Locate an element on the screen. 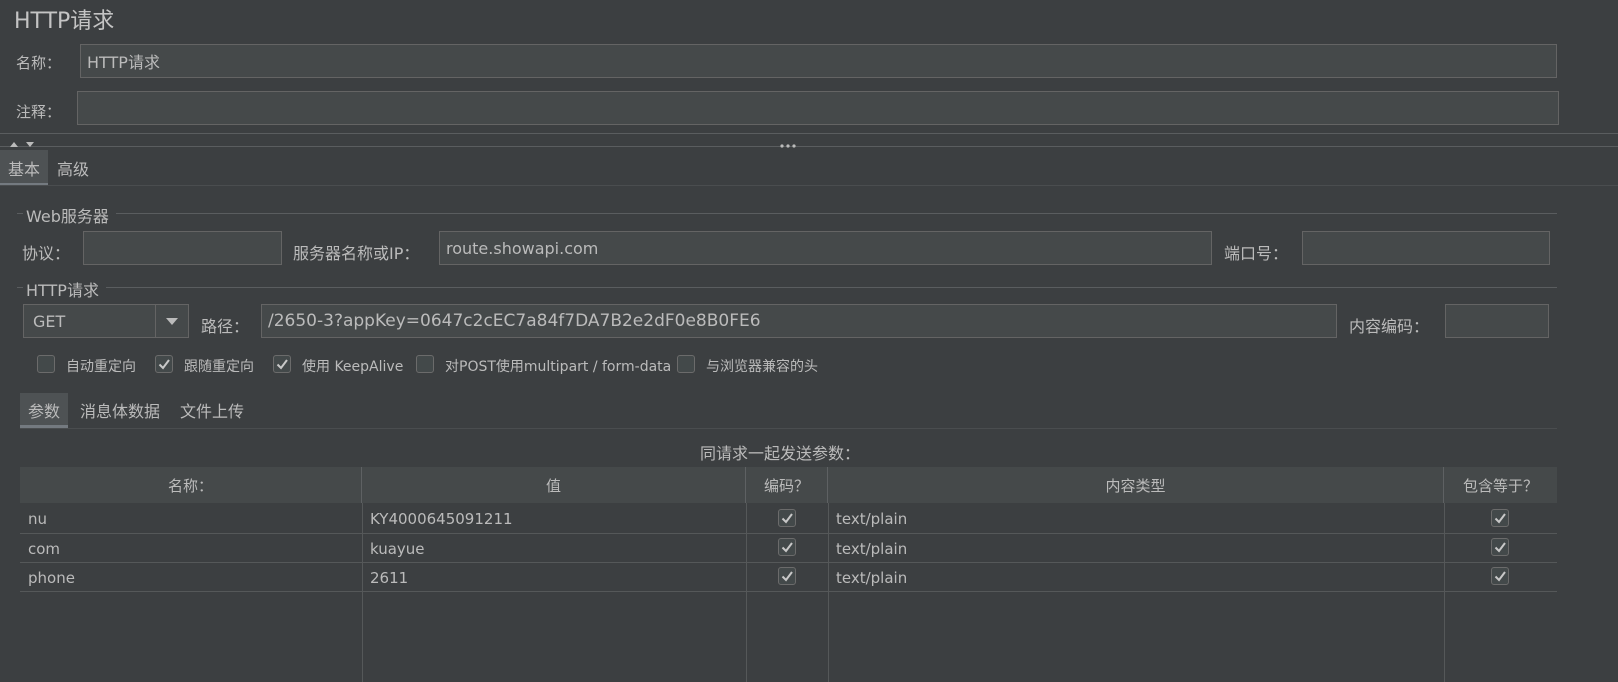 The height and width of the screenshot is (682, 1618). param-value-cell: kuayue is located at coordinates (554, 548).